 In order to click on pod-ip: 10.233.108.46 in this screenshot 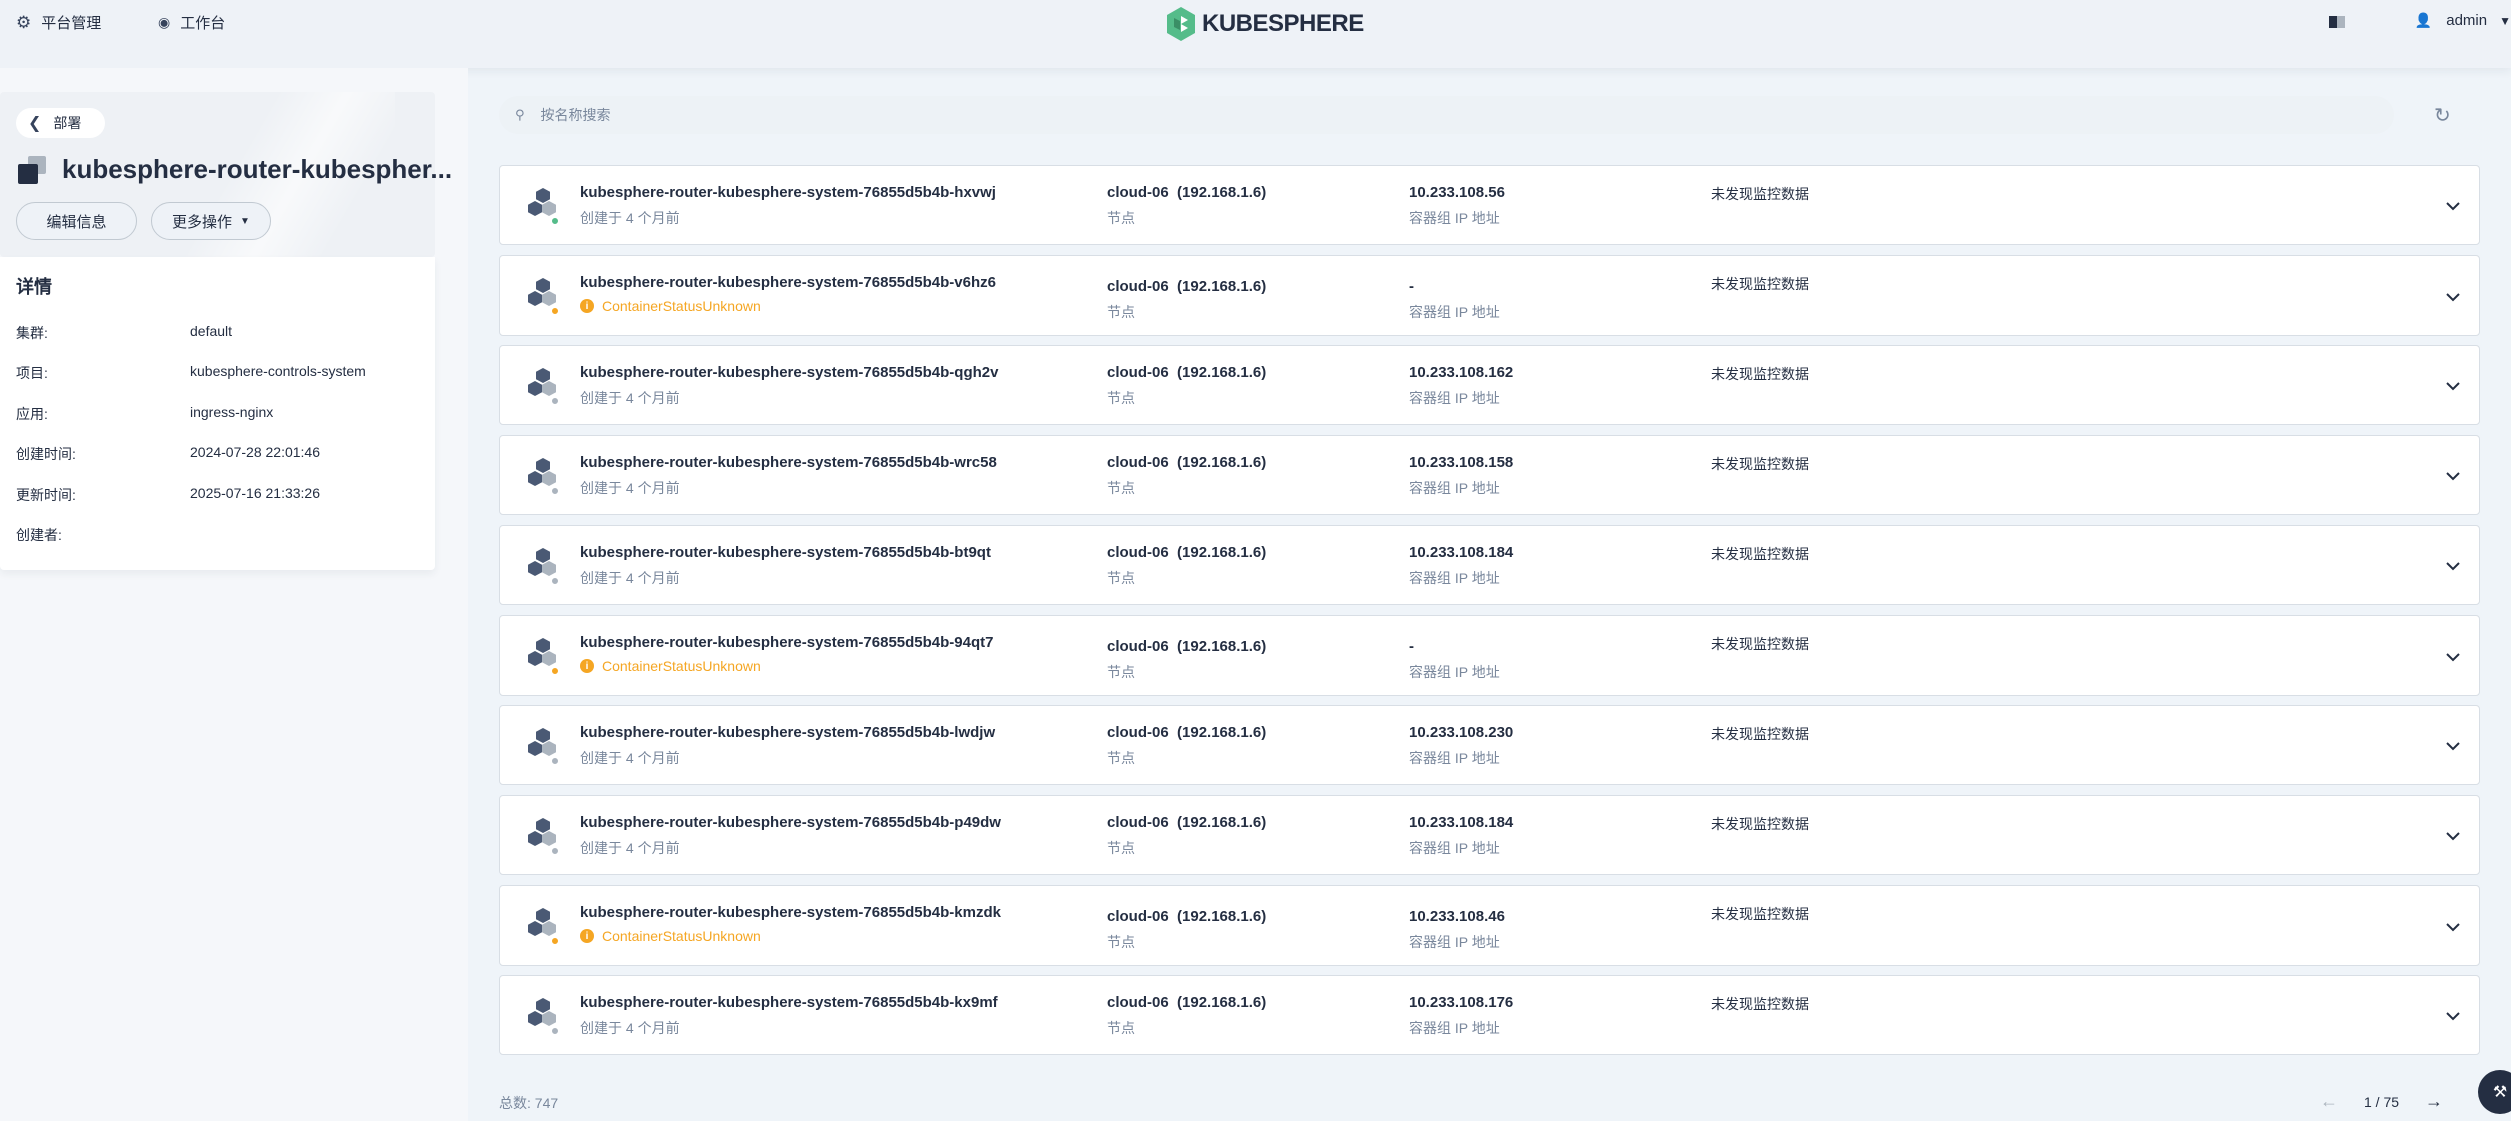, I will do `click(1457, 916)`.